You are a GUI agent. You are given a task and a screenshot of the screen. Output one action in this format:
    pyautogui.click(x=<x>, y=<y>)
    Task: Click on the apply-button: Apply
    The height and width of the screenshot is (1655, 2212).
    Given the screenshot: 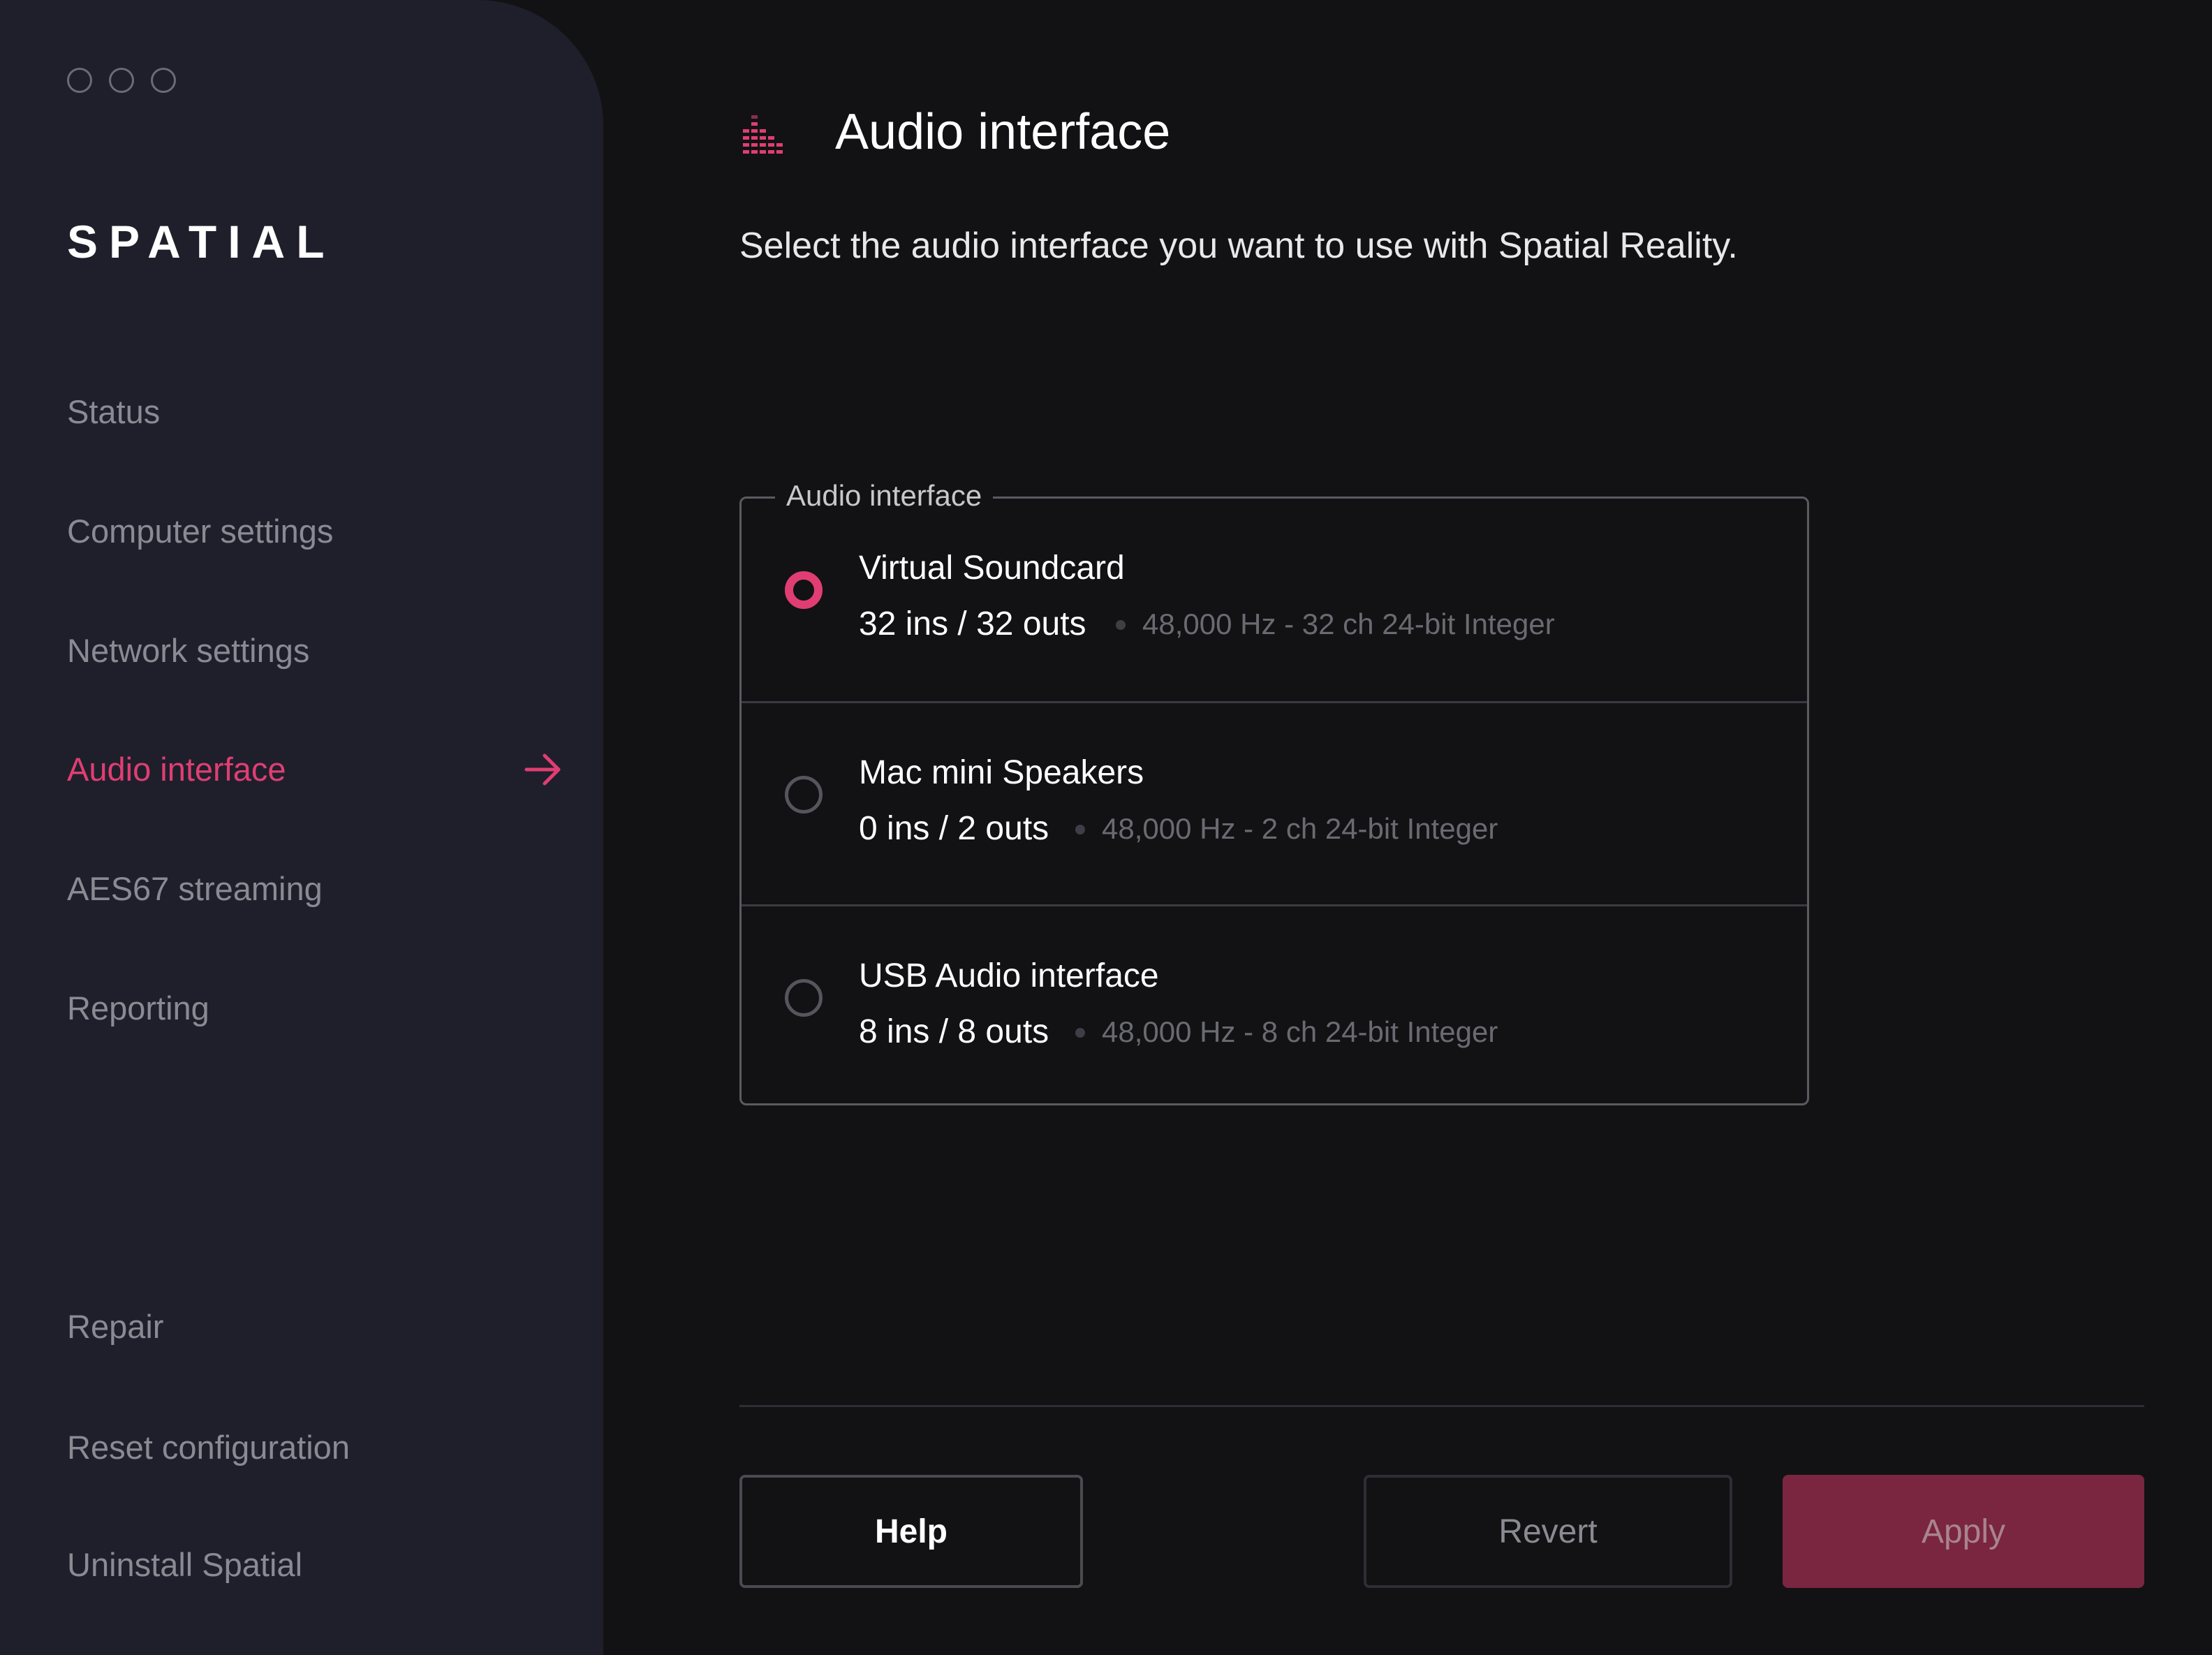 What is the action you would take?
    pyautogui.click(x=1963, y=1531)
    